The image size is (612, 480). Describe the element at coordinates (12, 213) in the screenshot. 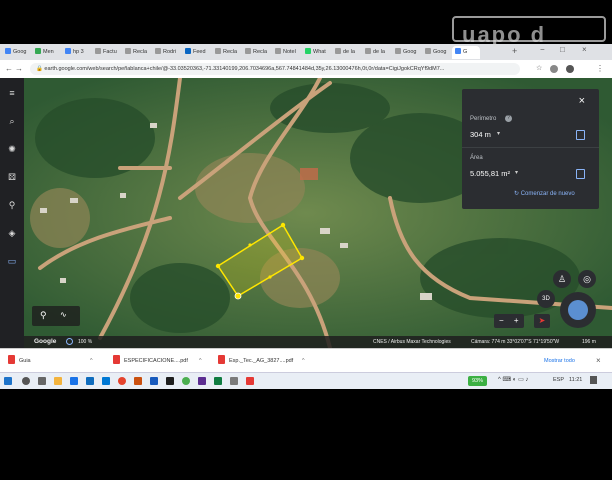

I see `earth-sidebar: ≡ ⌕ ✺ ⚄ ⚲ ◈ ▭` at that location.